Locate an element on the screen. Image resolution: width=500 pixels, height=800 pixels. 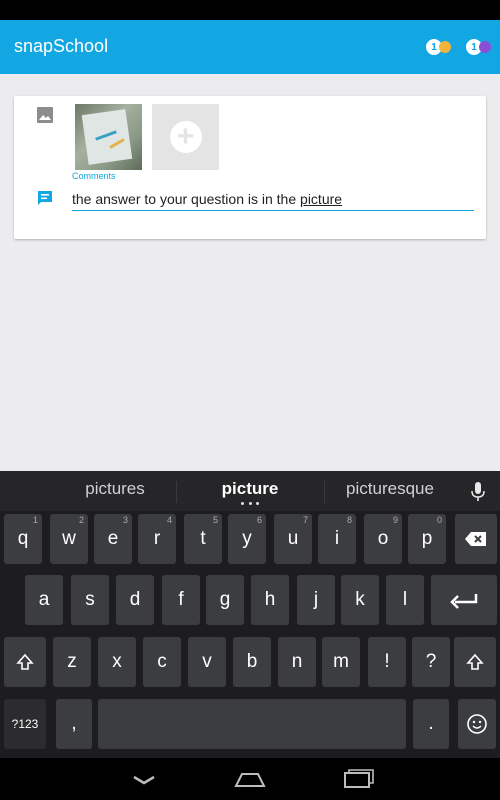
key-f: f is located at coordinates (181, 600).